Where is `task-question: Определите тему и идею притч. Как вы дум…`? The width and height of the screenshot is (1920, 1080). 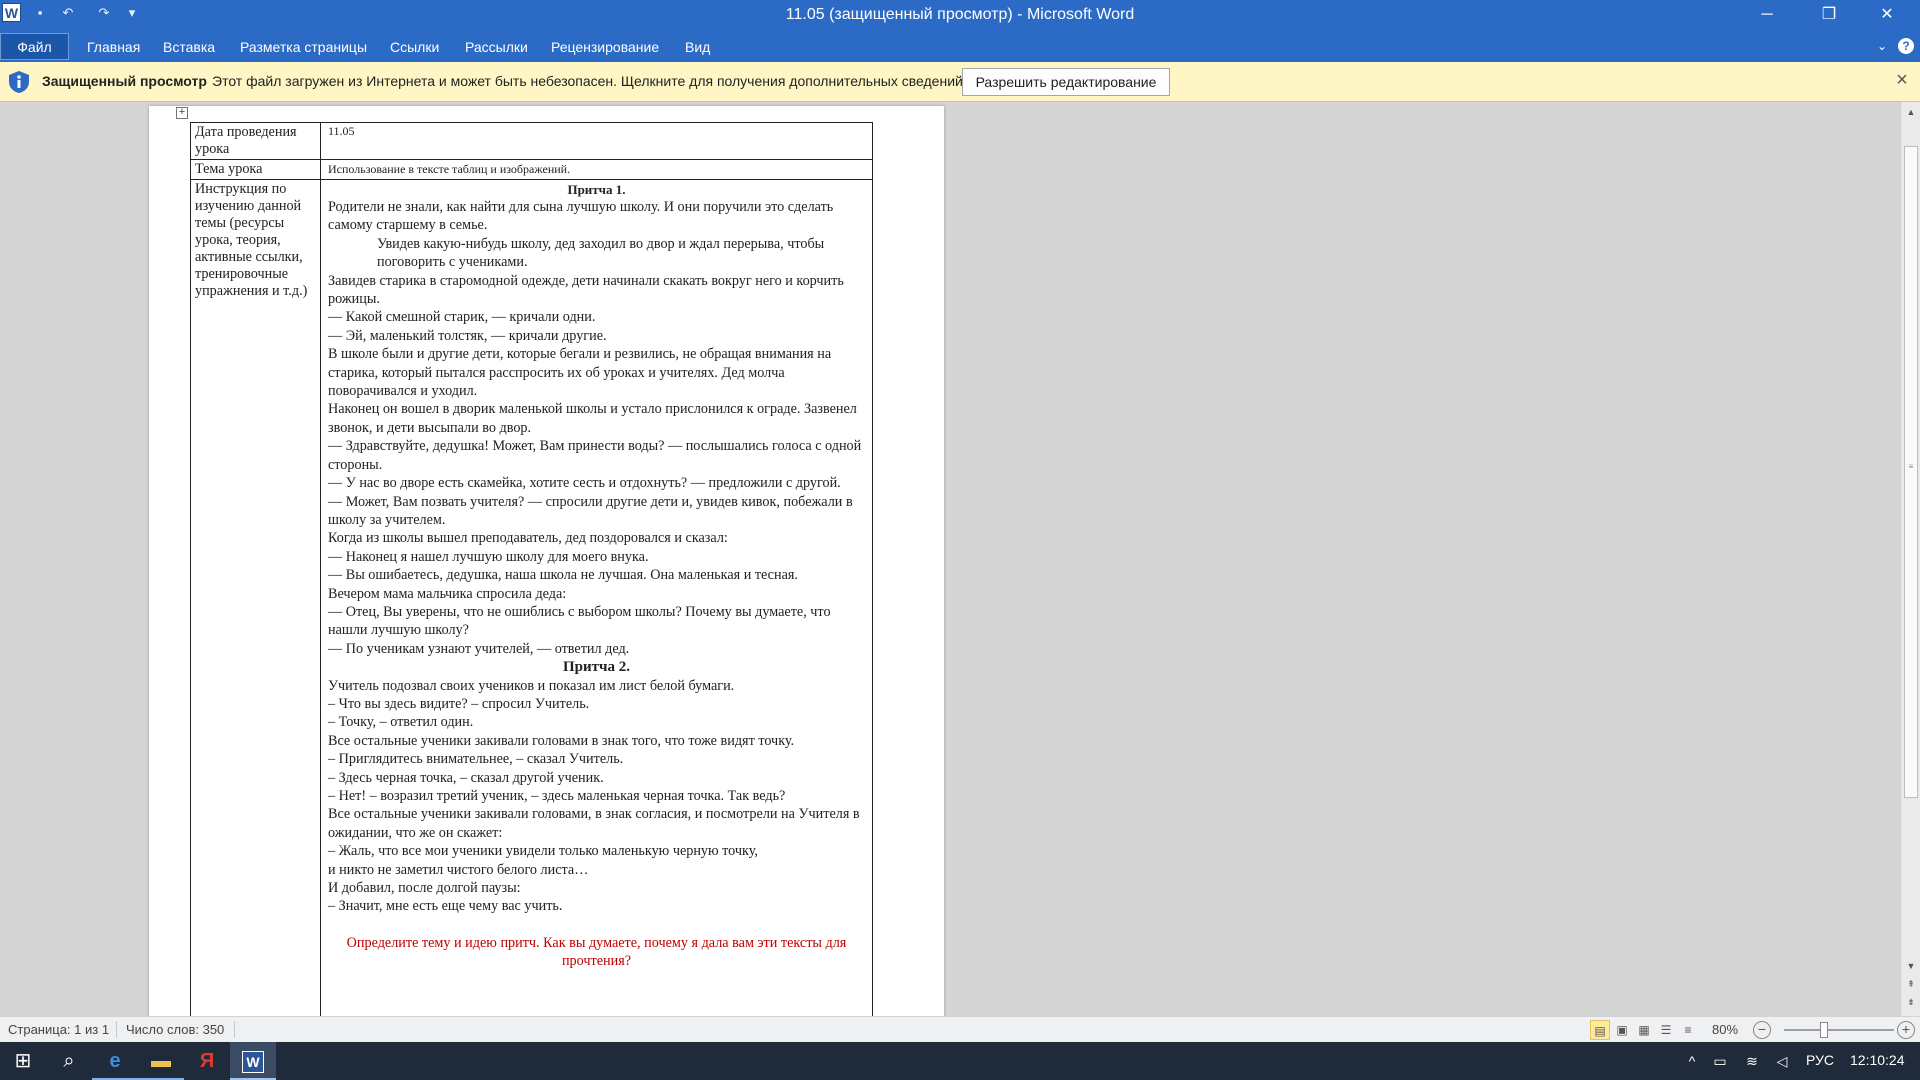 task-question: Определите тему и идею притч. Как вы дум… is located at coordinates (596, 952).